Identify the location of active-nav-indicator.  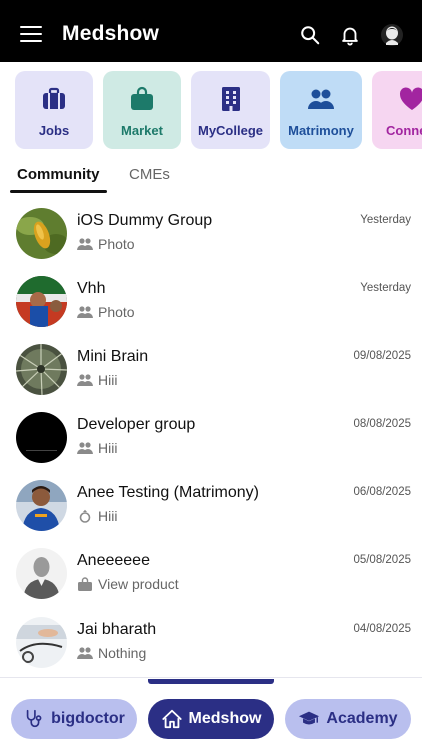
(211, 681).